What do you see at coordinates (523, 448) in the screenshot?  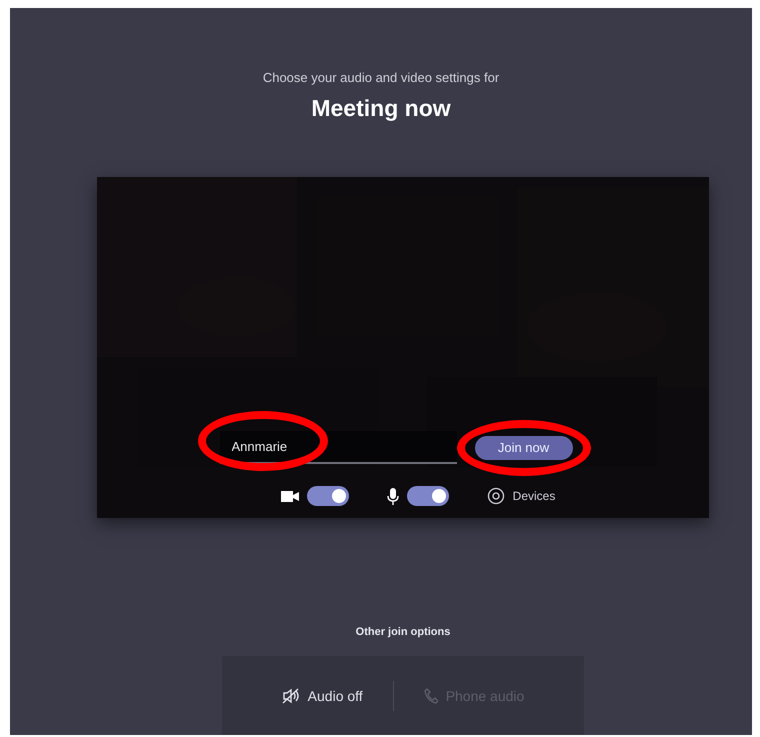 I see `join-button: Join now` at bounding box center [523, 448].